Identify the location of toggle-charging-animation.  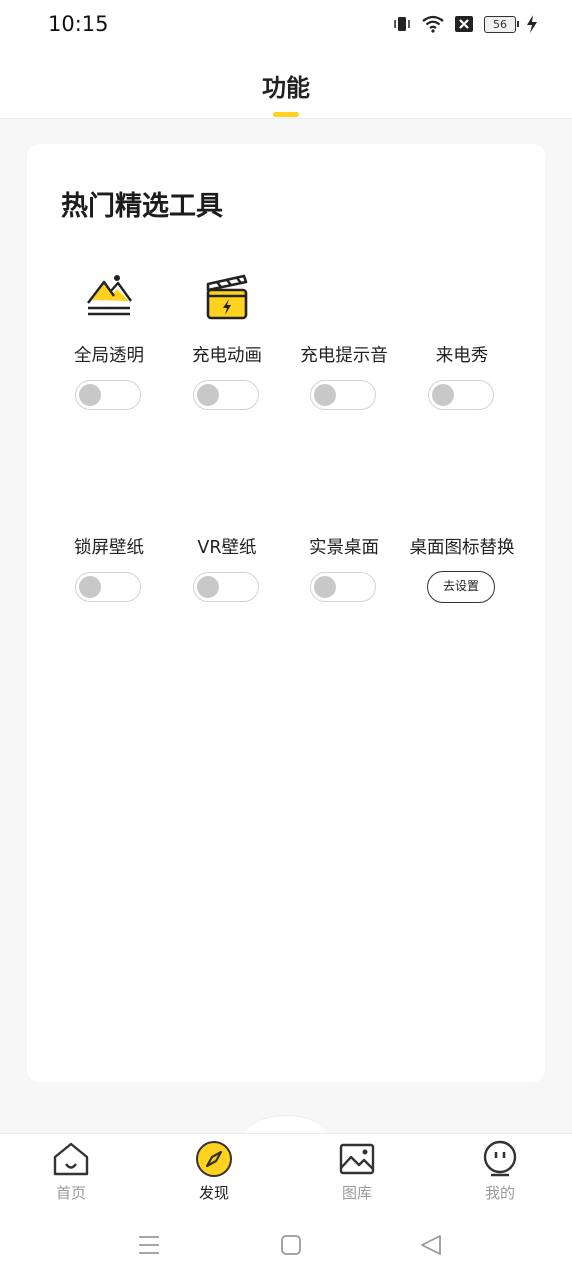
(226, 395).